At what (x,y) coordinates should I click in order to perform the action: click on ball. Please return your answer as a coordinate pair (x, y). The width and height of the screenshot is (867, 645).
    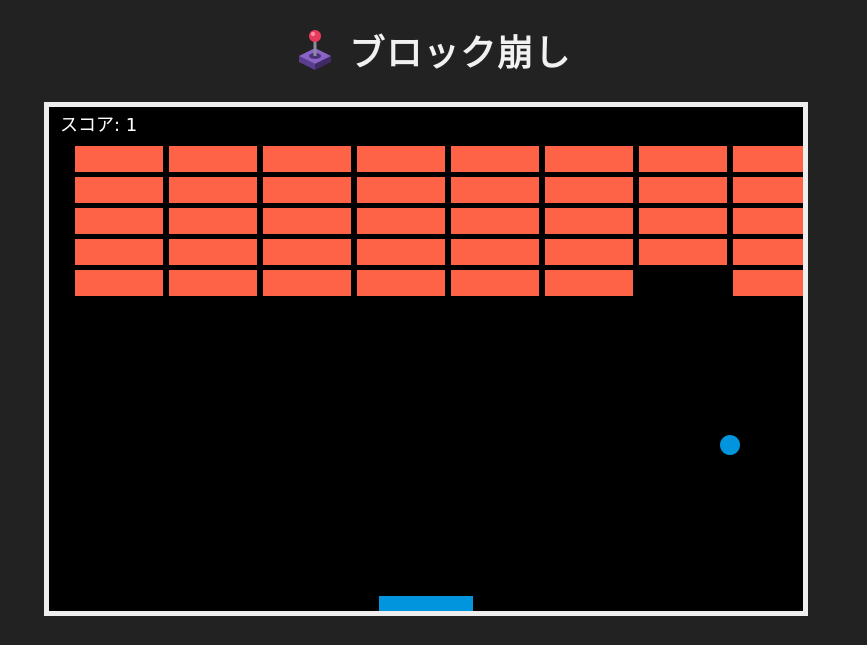
    Looking at the image, I should click on (730, 445).